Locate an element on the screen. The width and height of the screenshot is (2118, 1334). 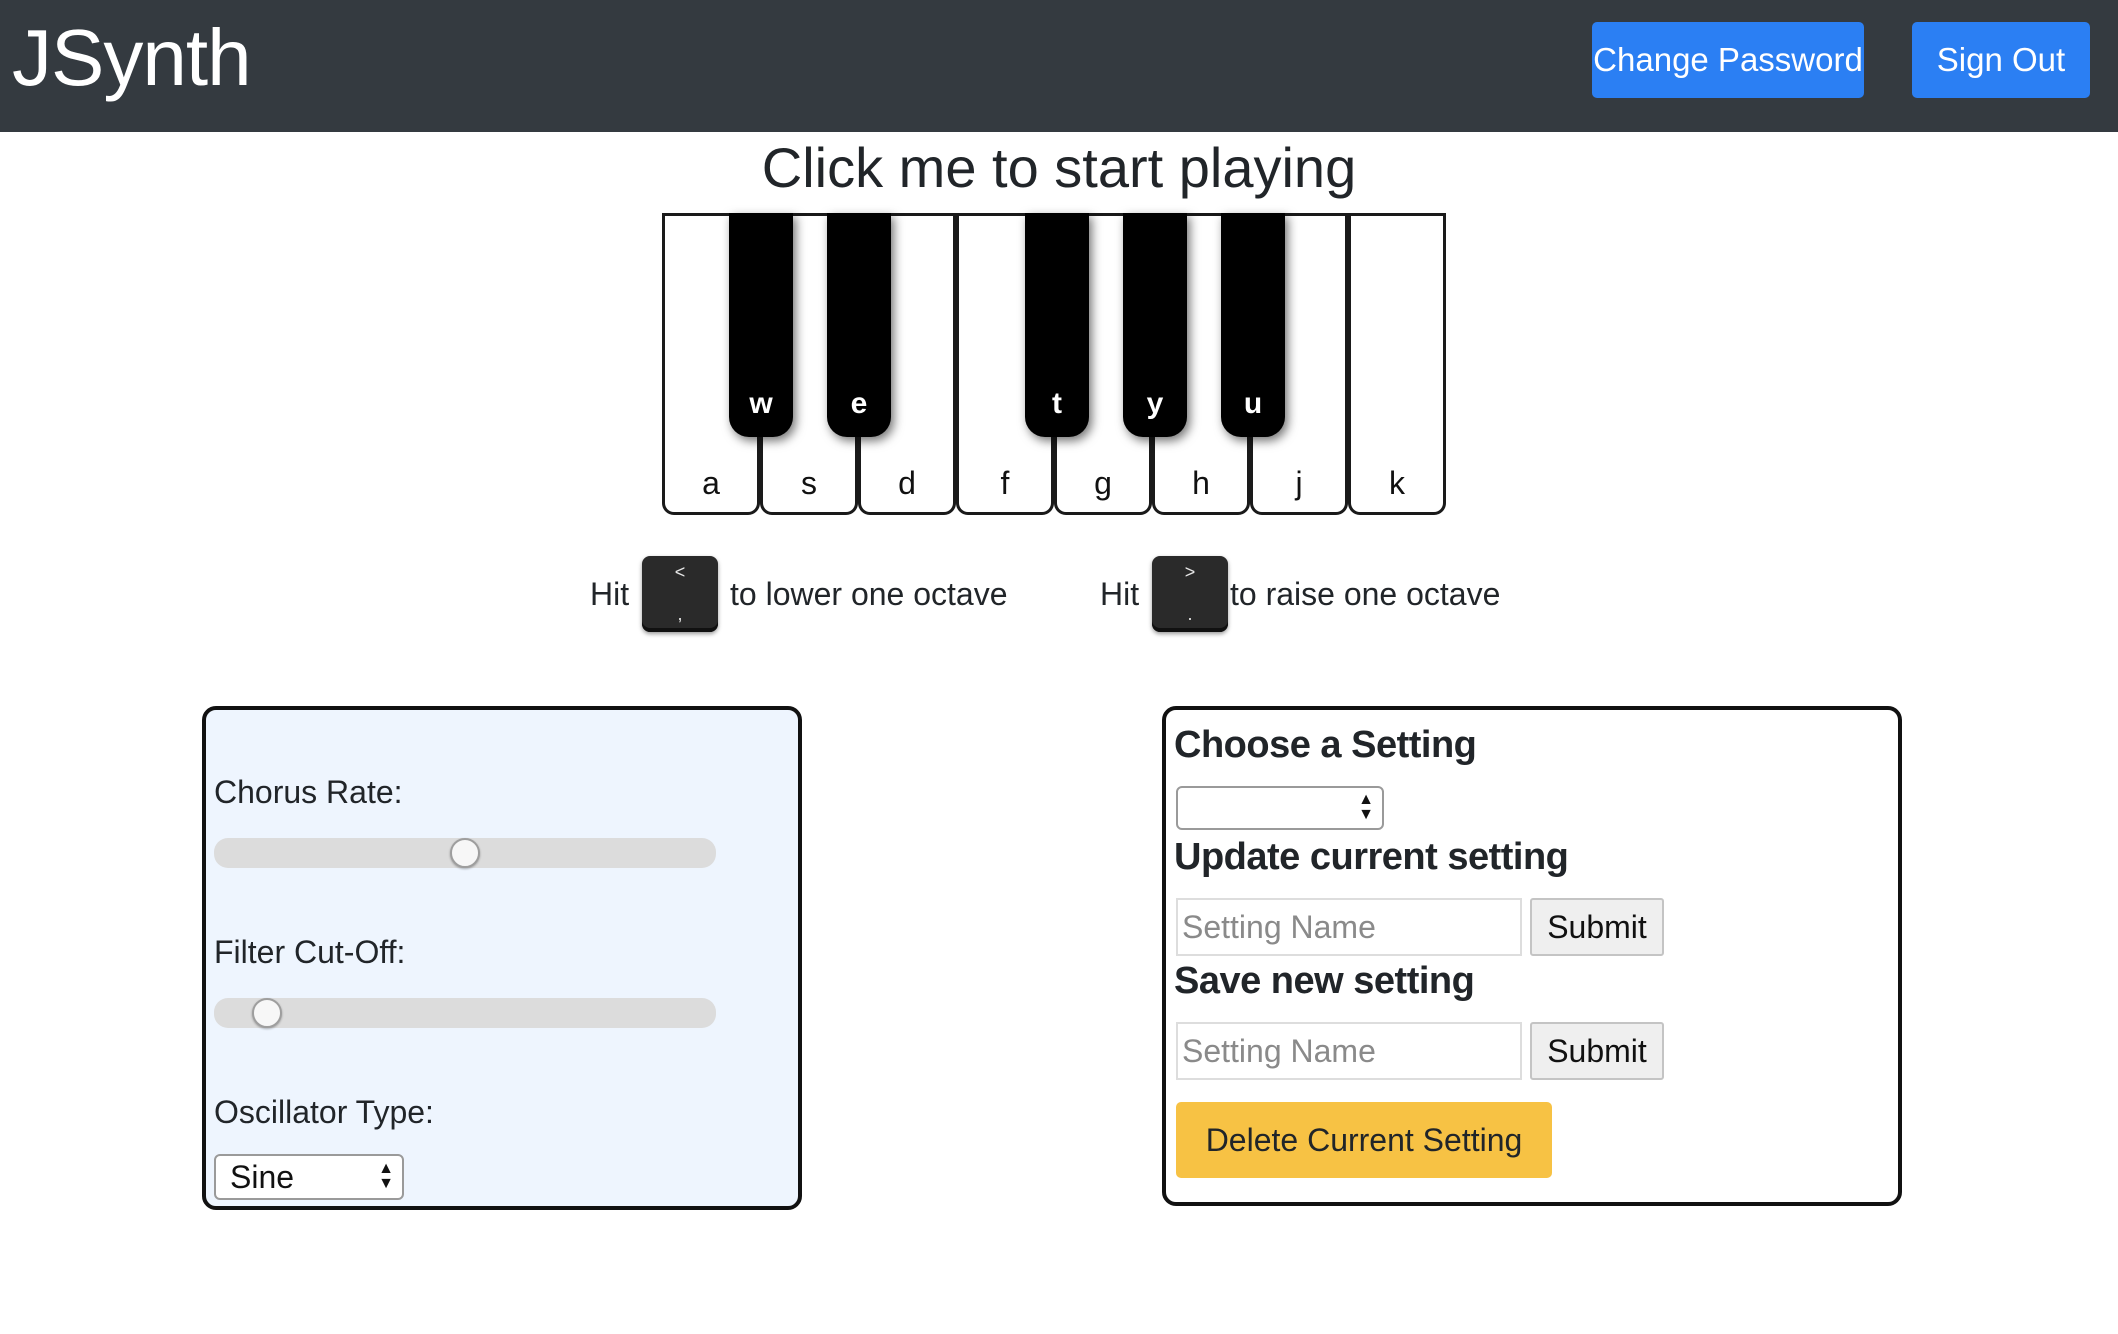
update-setting-title: Update current setting is located at coordinates (1371, 857).